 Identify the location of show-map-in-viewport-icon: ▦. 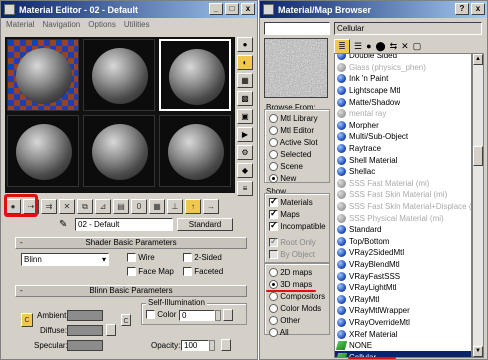
(157, 206).